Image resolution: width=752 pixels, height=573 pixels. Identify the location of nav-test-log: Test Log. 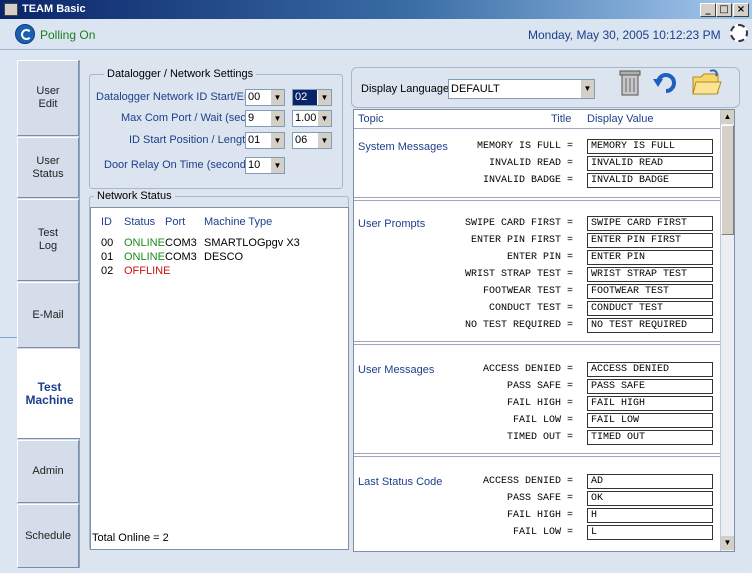
(48, 240).